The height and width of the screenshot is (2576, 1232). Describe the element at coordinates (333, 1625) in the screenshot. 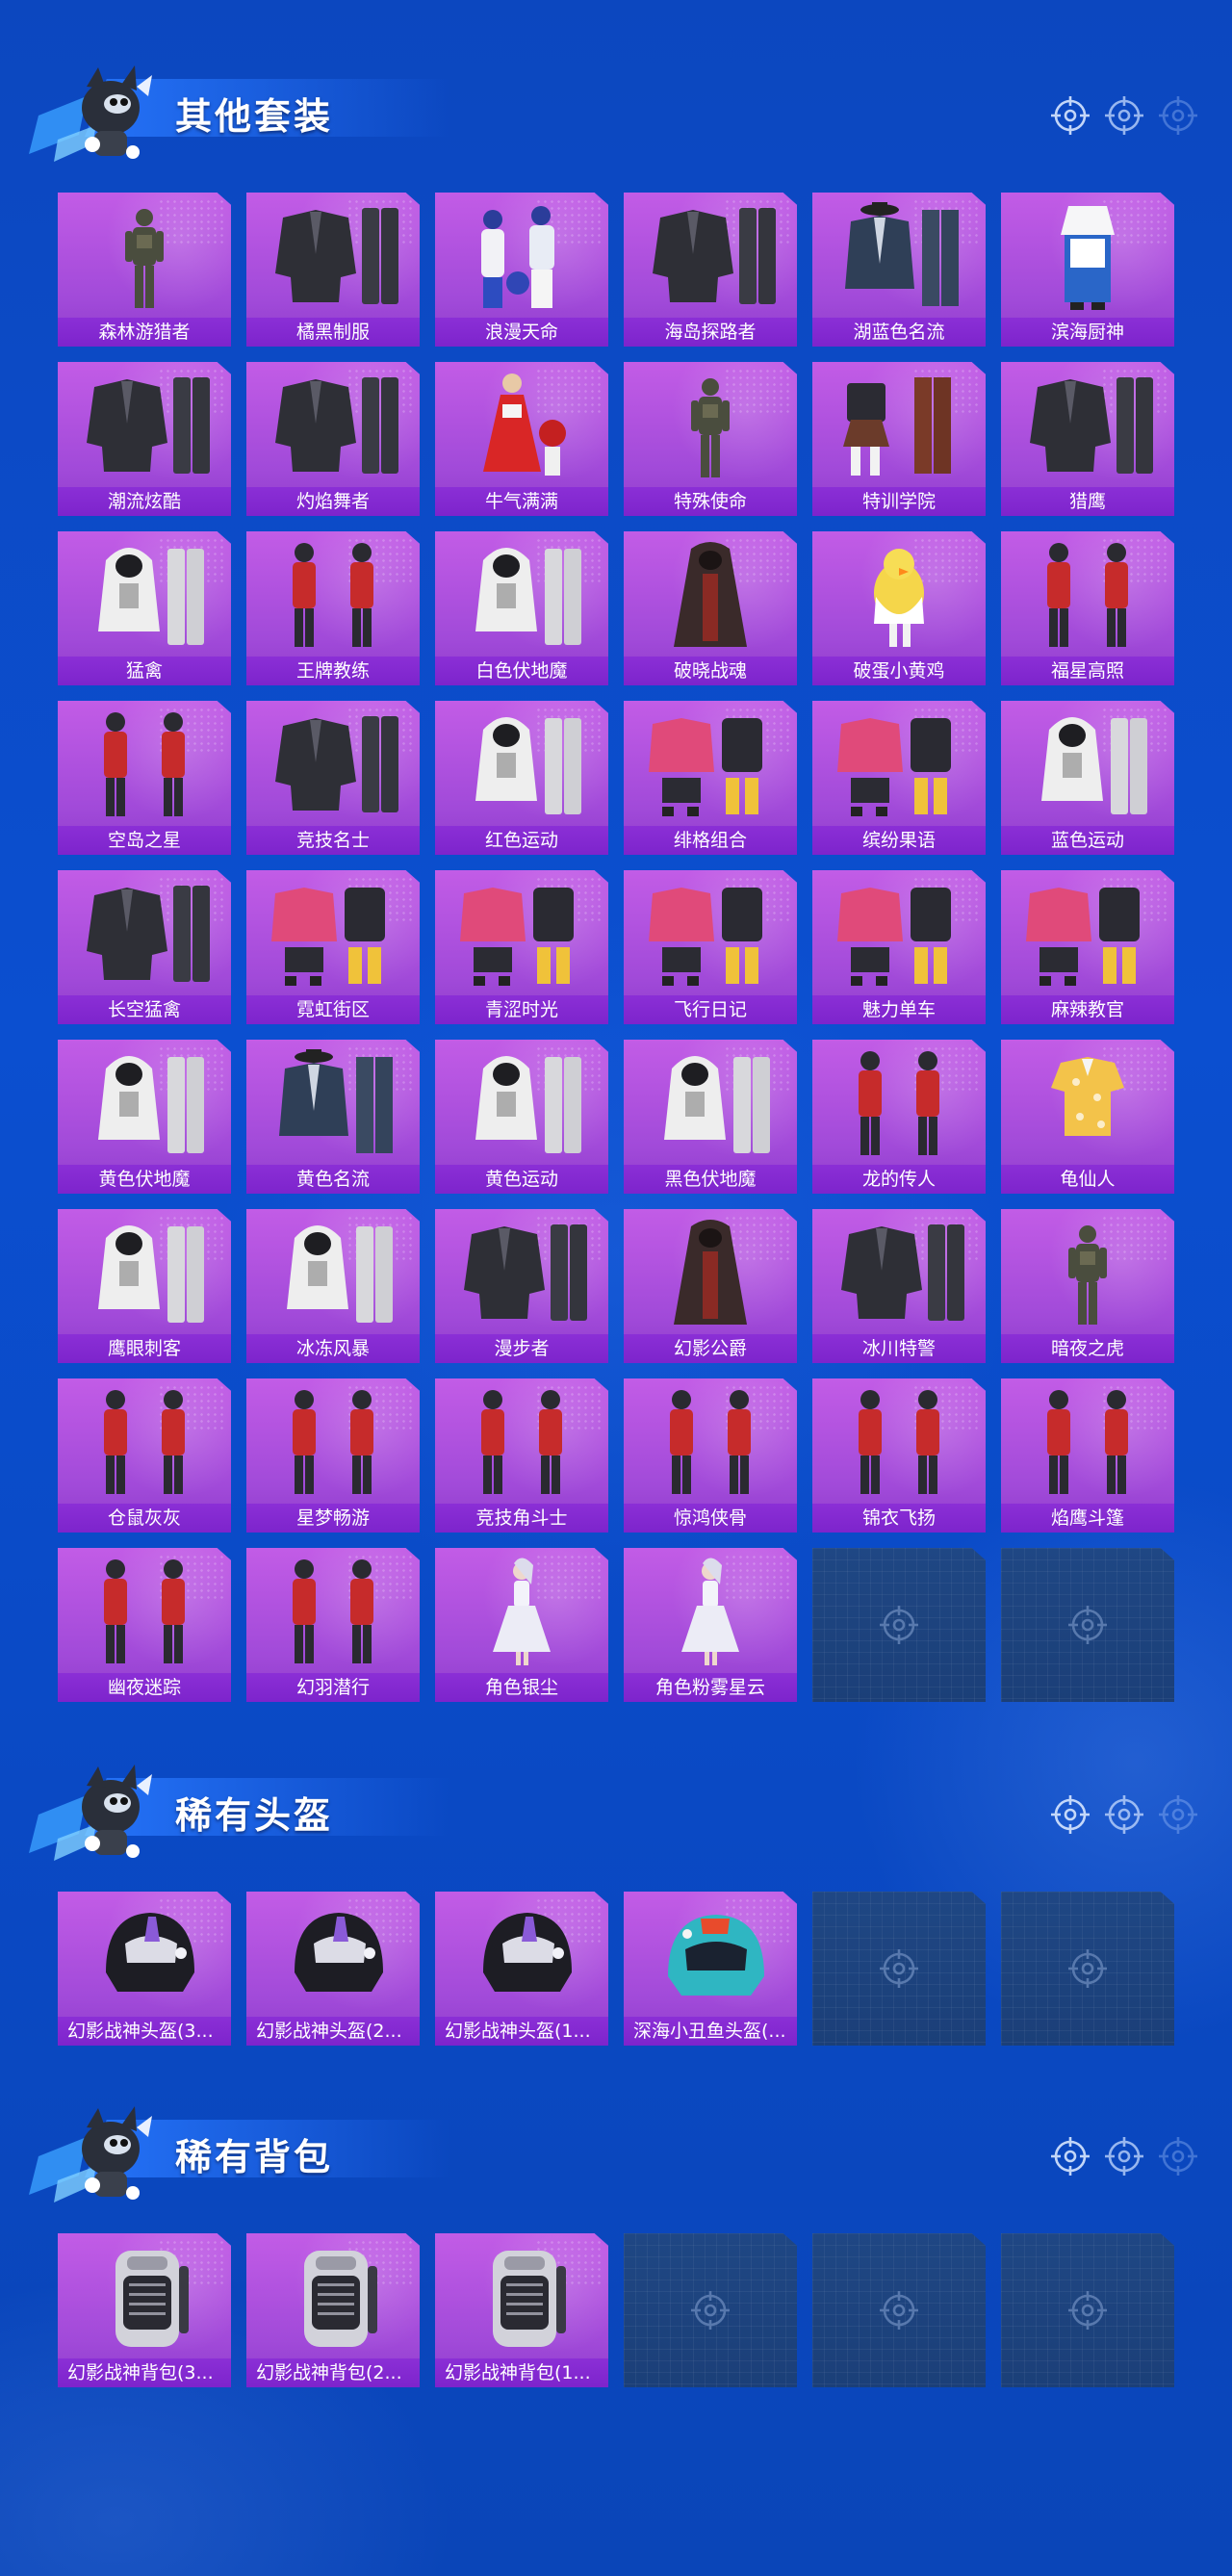

I see `item-card: 幻羽潜行` at that location.